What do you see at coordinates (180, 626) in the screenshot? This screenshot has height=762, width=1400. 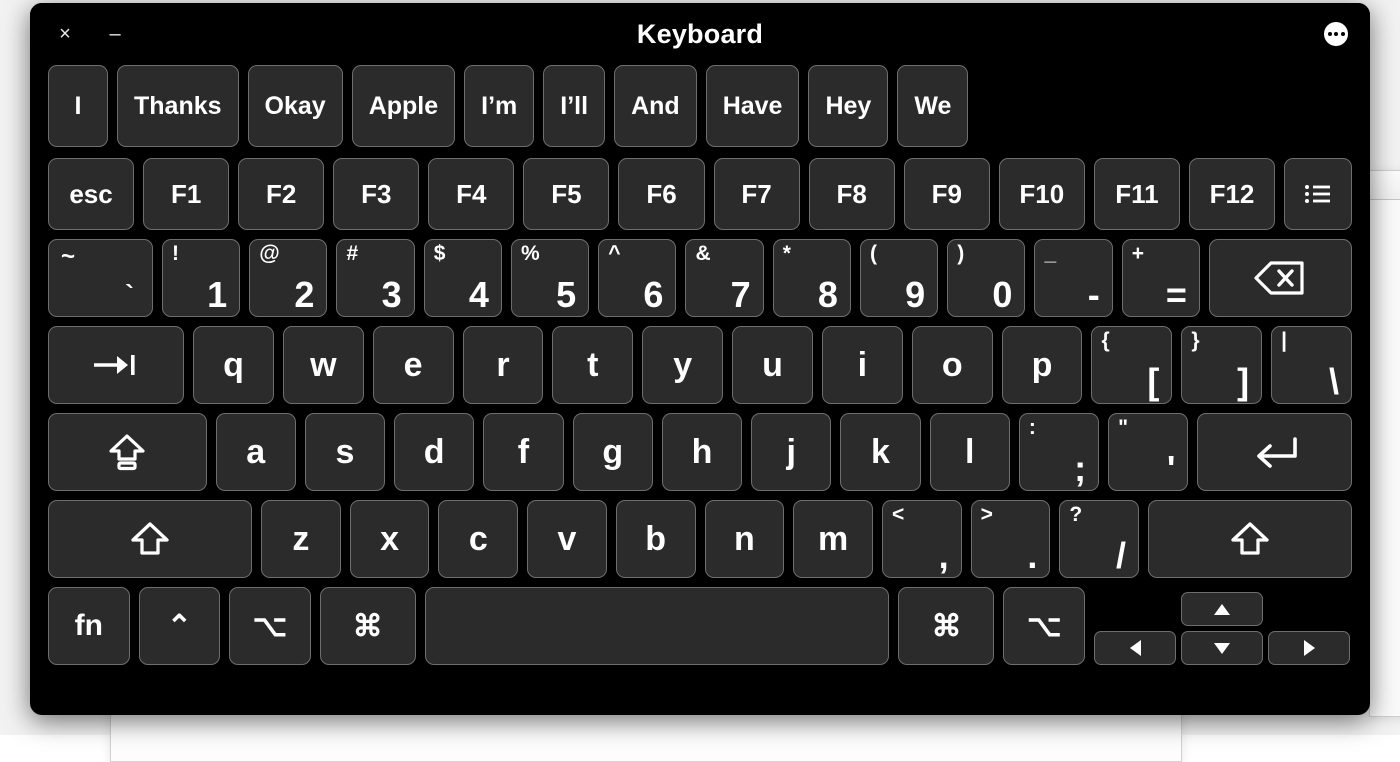 I see `key-control: ⌃` at bounding box center [180, 626].